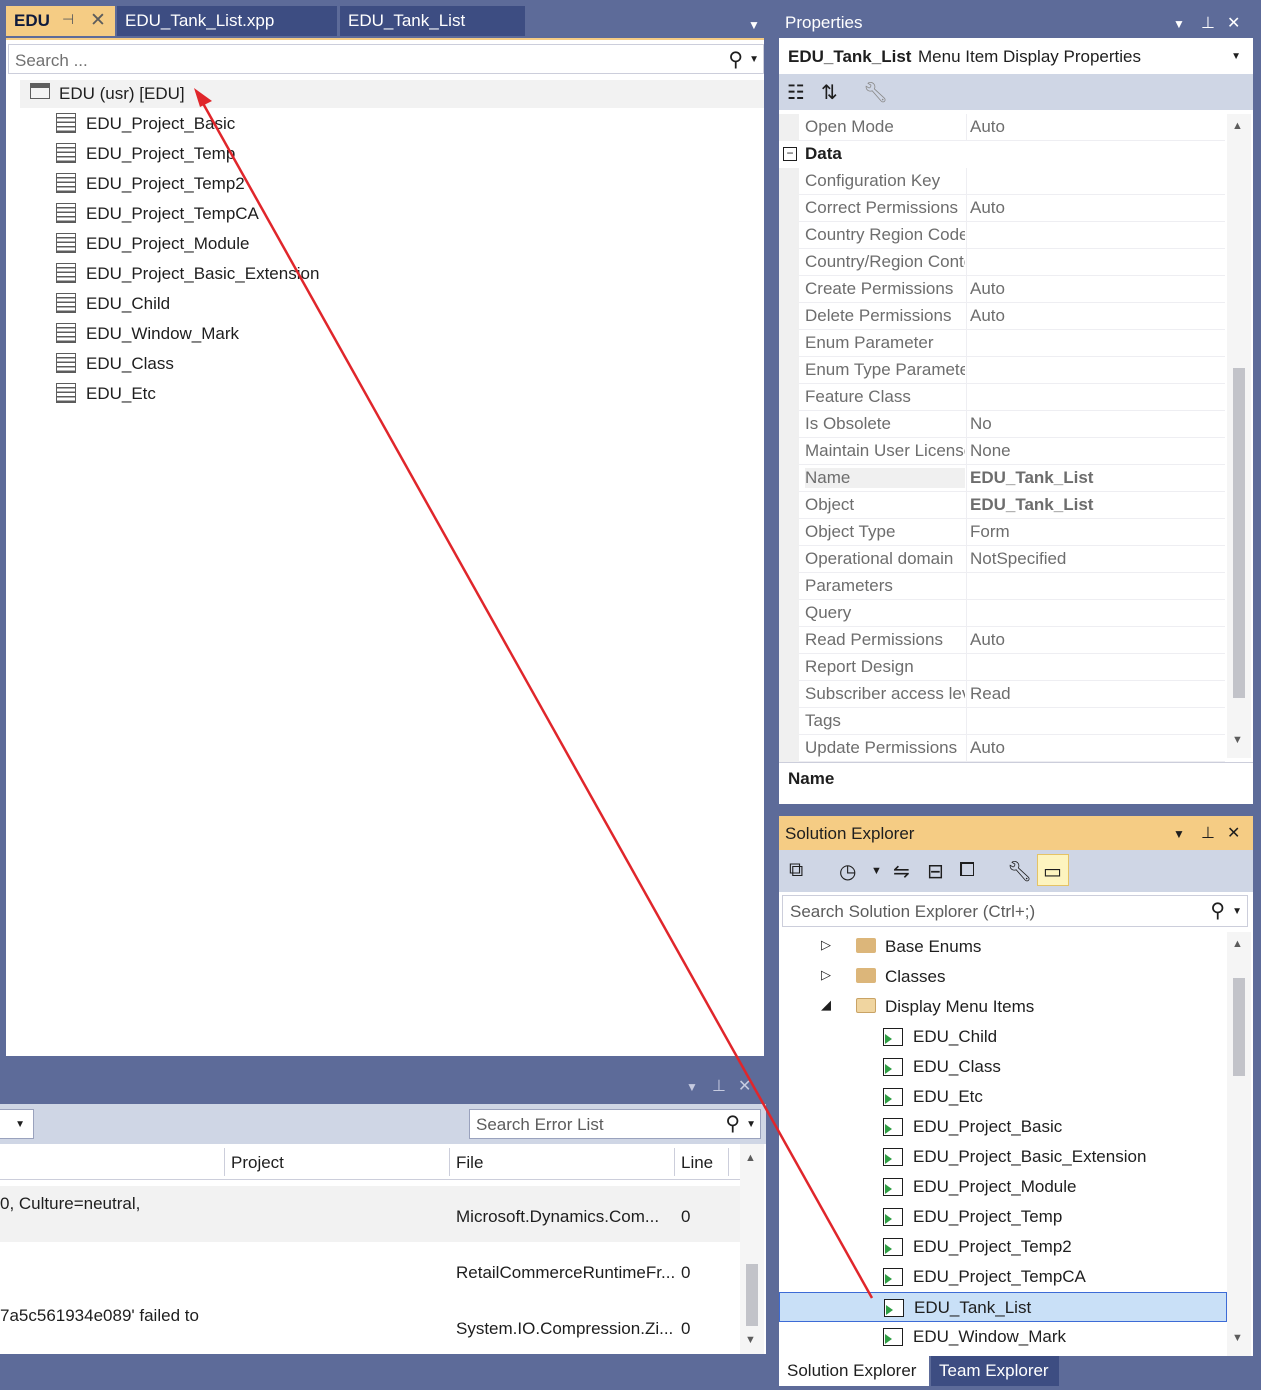 This screenshot has height=1390, width=1261. What do you see at coordinates (1003, 977) in the screenshot?
I see `tree-node-classes: ▷ Classes` at bounding box center [1003, 977].